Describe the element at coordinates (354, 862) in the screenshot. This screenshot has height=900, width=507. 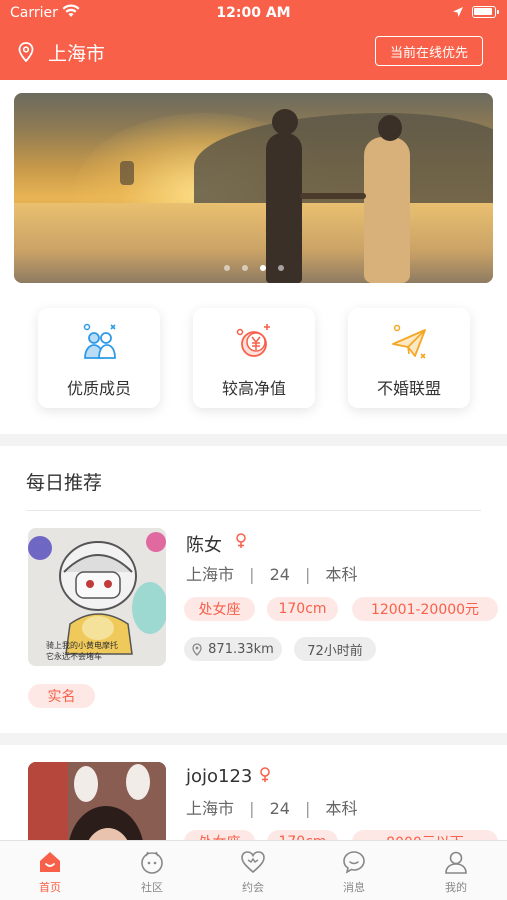
I see `message-bubble-icon` at that location.